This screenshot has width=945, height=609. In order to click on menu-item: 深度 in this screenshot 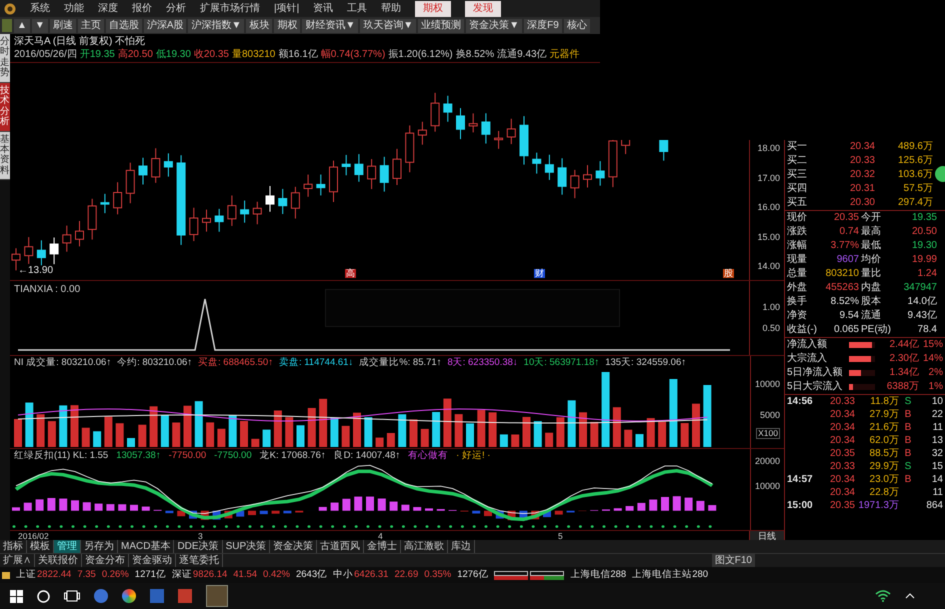, I will do `click(108, 9)`.